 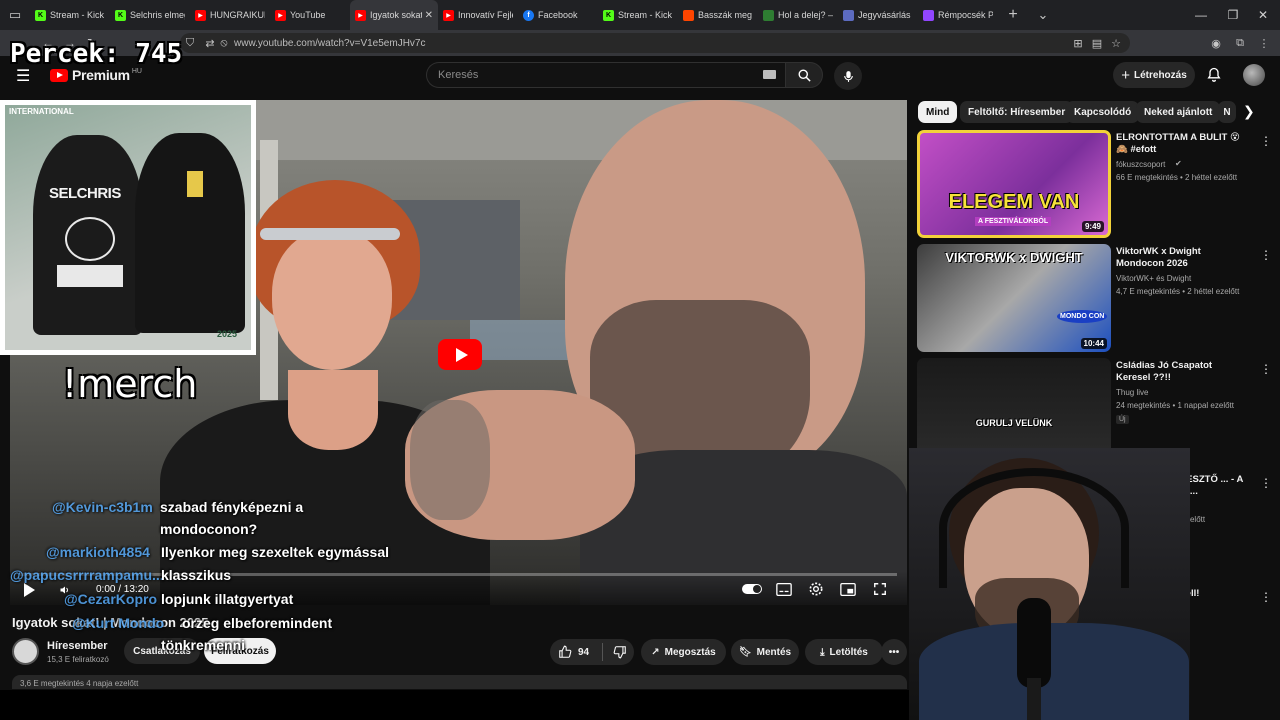 I want to click on search-input: Keresés, so click(x=606, y=75).